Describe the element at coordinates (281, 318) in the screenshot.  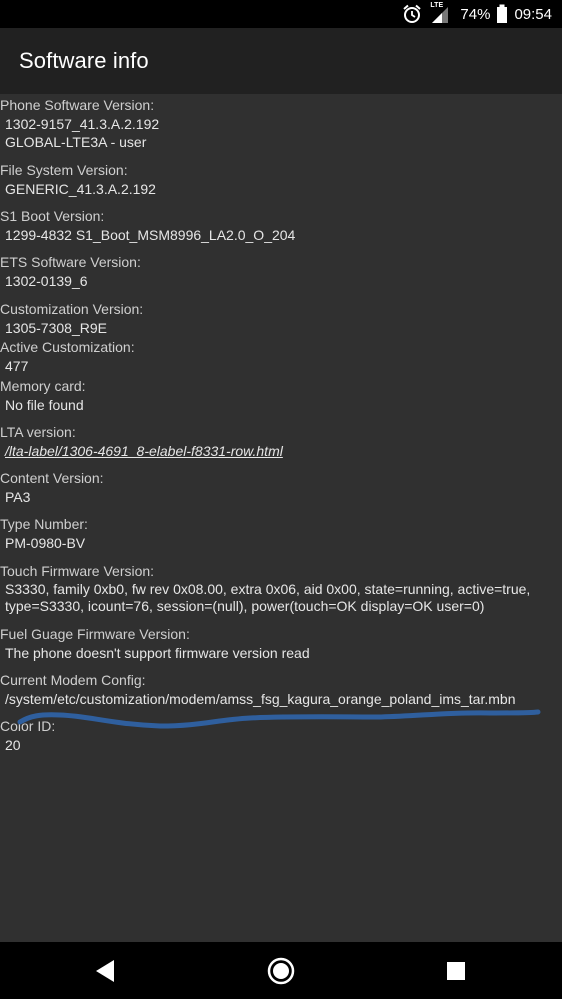
I see `list-item: Customization Version: 1305-7308_R9E` at that location.